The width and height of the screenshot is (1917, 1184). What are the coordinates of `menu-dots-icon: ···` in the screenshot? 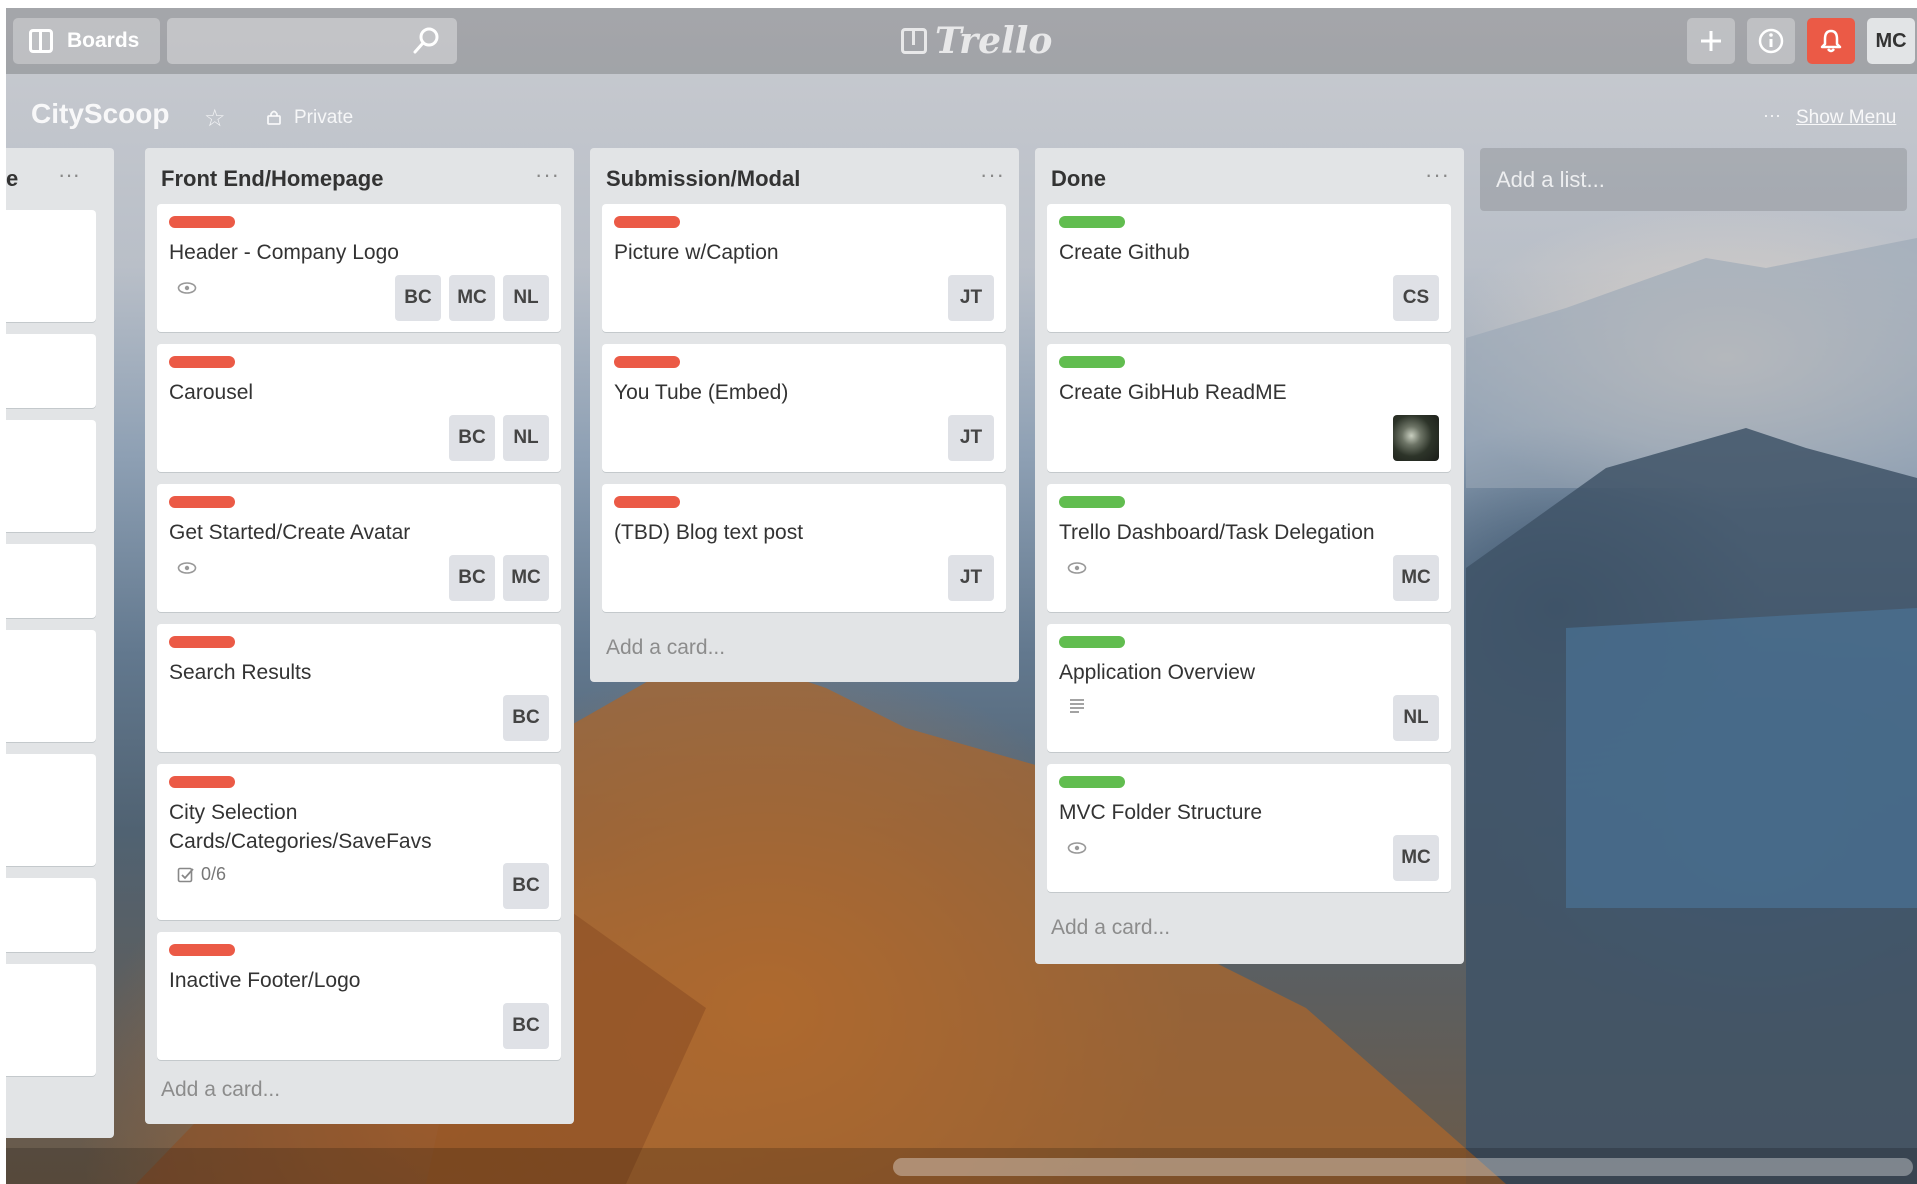 It's located at (1772, 115).